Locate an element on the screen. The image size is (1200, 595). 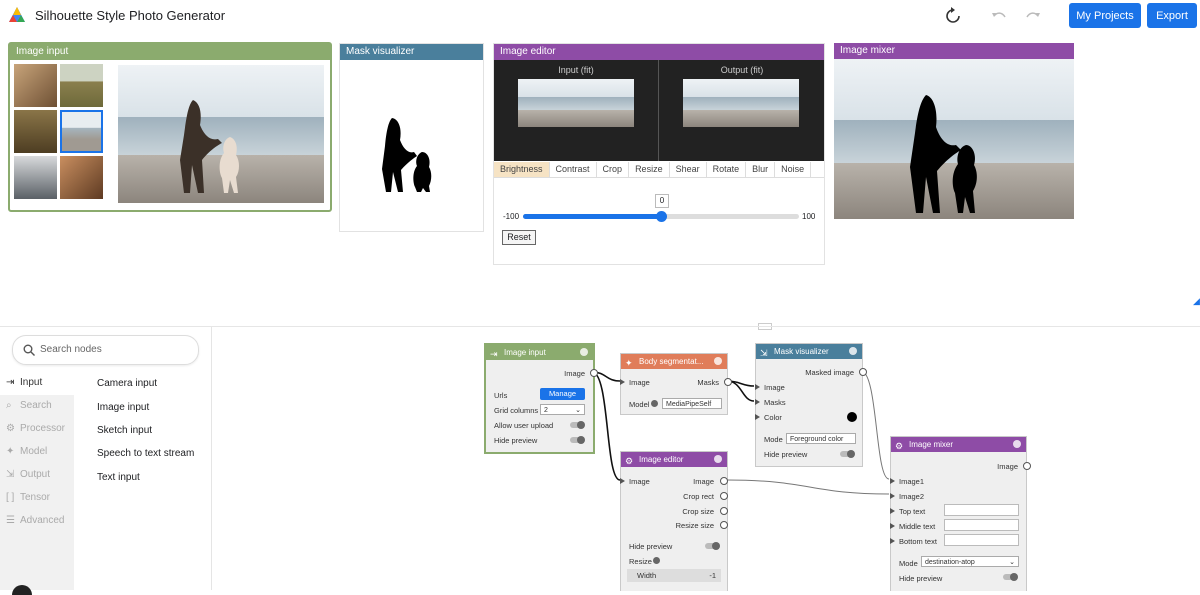
mode-select: Foreground color is located at coordinates (821, 438).